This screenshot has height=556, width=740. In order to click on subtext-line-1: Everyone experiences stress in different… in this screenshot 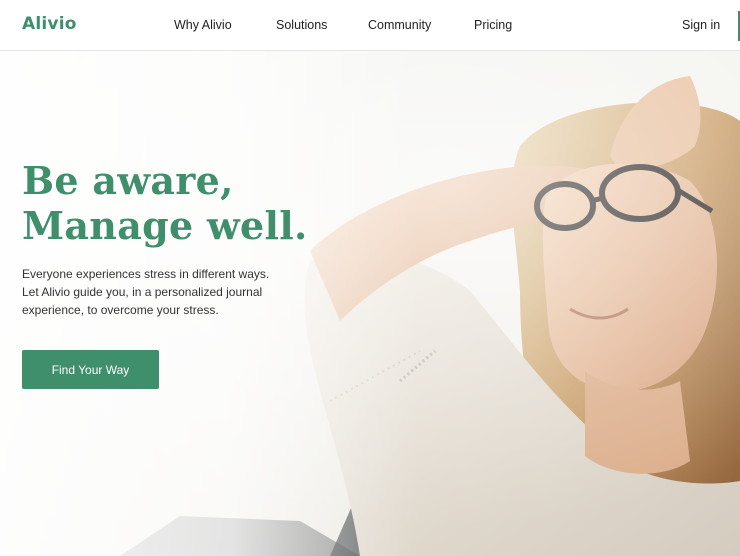, I will do `click(146, 274)`.